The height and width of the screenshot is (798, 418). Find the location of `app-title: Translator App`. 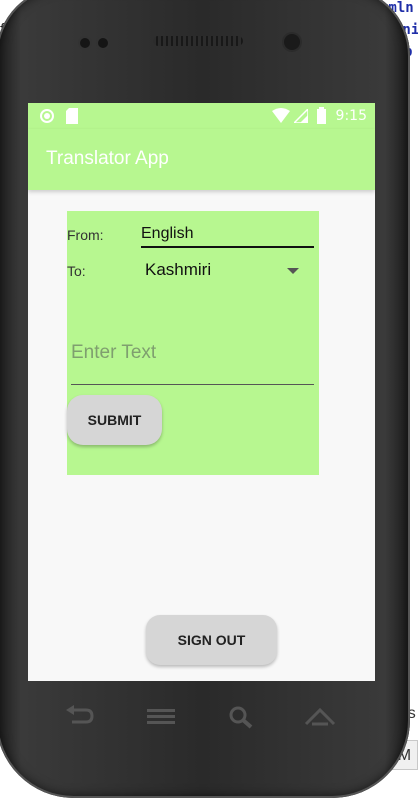

app-title: Translator App is located at coordinates (107, 158).